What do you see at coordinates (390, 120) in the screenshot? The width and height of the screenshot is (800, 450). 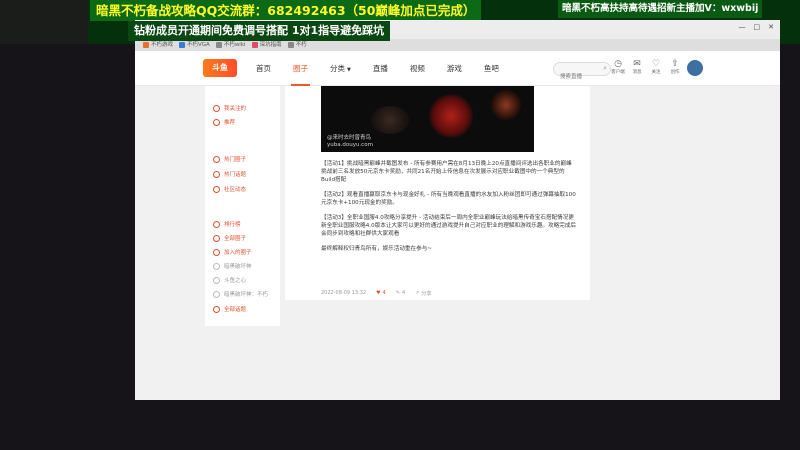 I see `image-figure` at bounding box center [390, 120].